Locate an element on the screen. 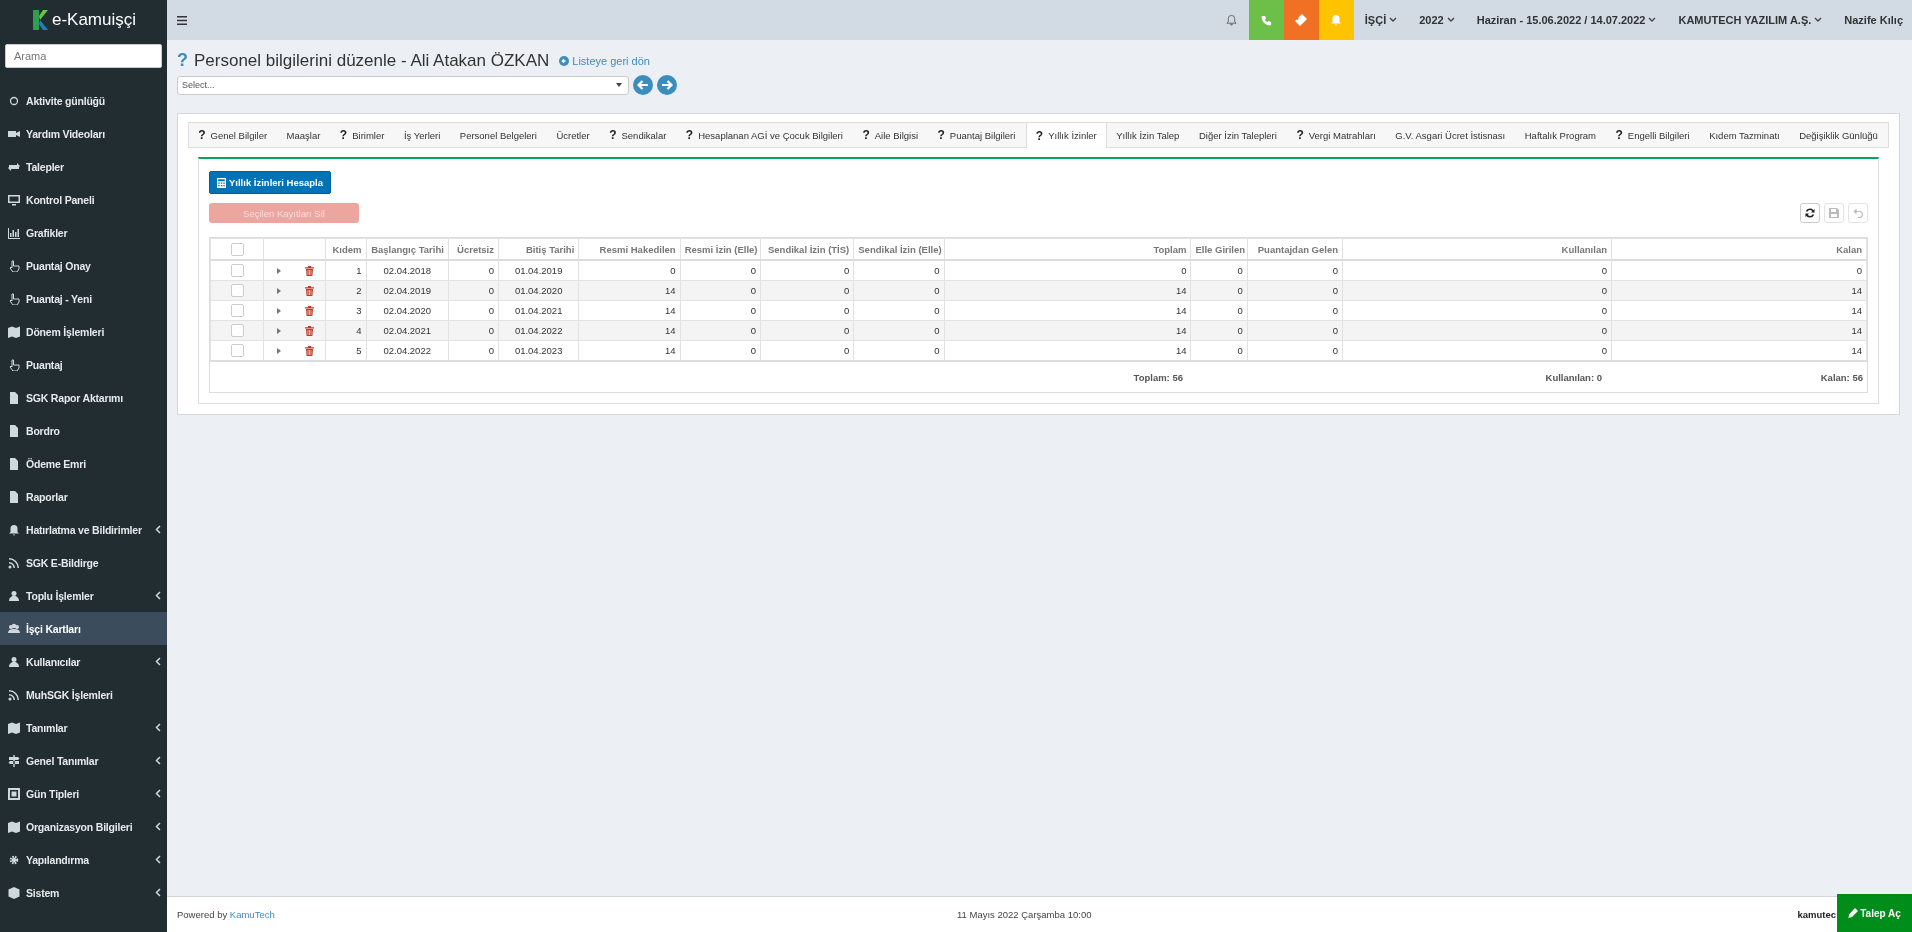 Image resolution: width=1912 pixels, height=932 pixels. sidebar-item: Organizasyon Bilgileri is located at coordinates (83, 826).